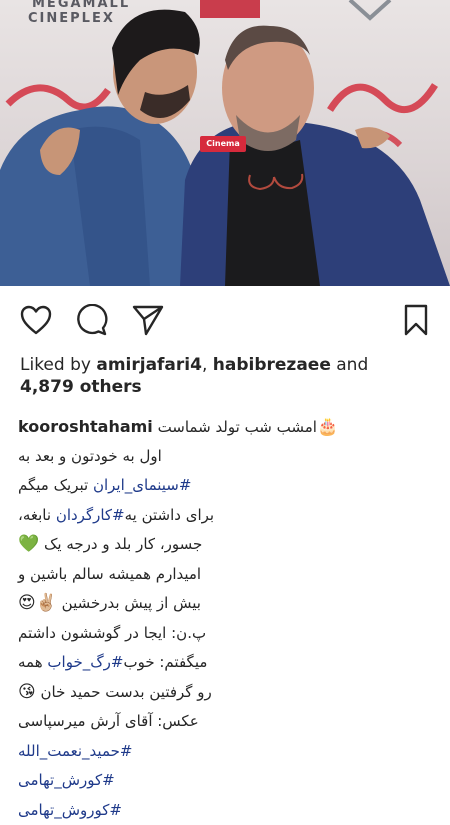 Image resolution: width=450 pixels, height=825 pixels. What do you see at coordinates (85, 662) in the screenshot?
I see `hashtag-rag-khab: #رگ_خواب` at bounding box center [85, 662].